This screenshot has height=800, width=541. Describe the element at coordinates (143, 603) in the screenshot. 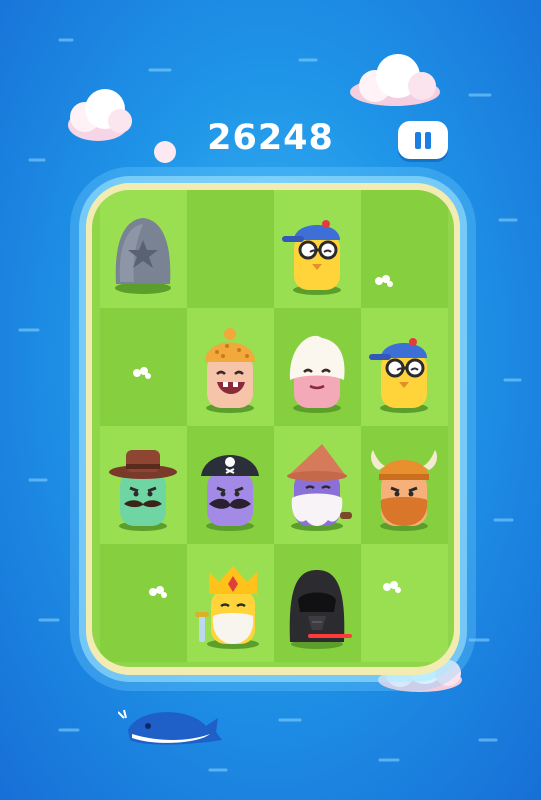

I see `board-cell-r3-c0` at that location.